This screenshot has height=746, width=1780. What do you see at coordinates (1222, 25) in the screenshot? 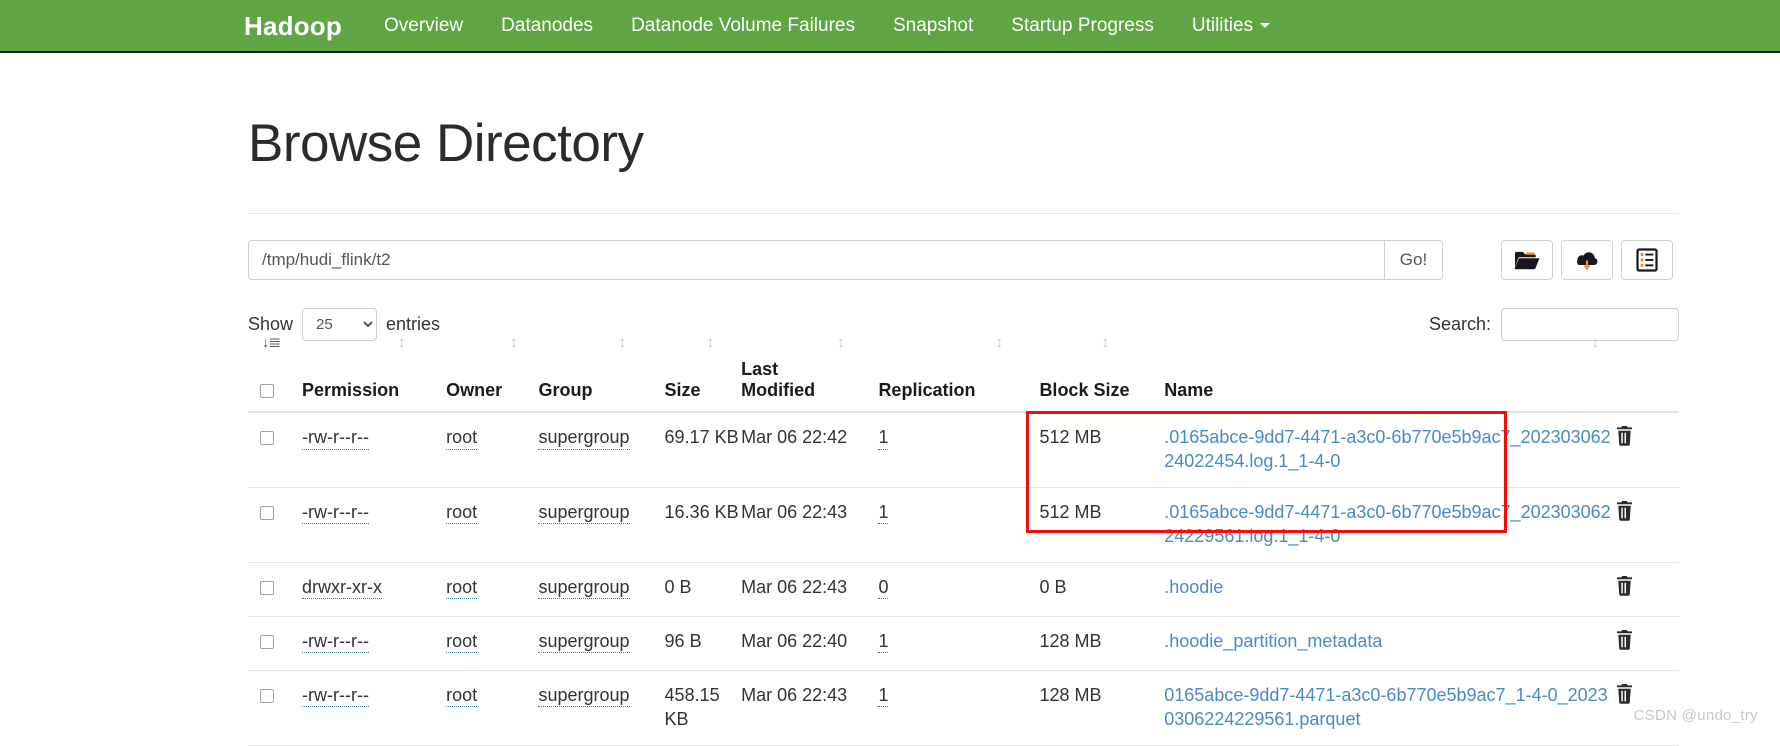
I see `nav-link-utilities-label: Utilities` at bounding box center [1222, 25].